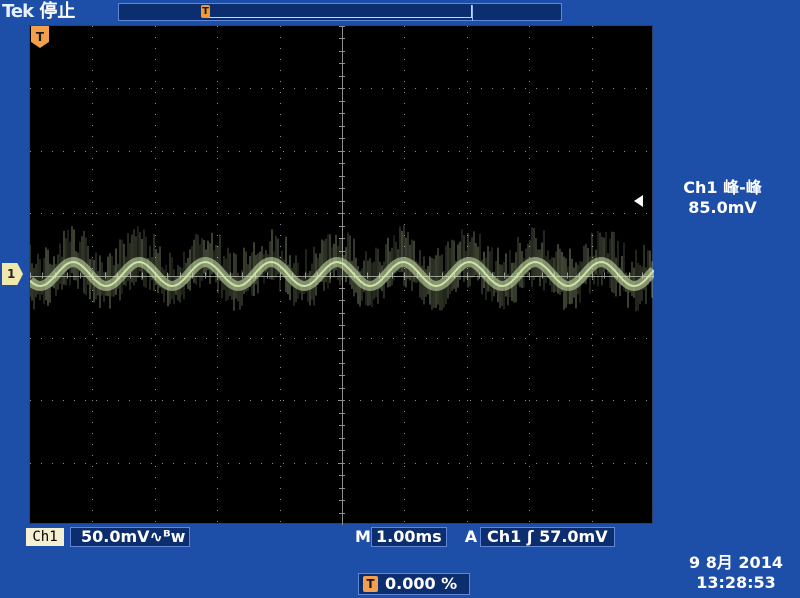  I want to click on volts-per-div: 50.0mV∿ᴮw, so click(130, 537).